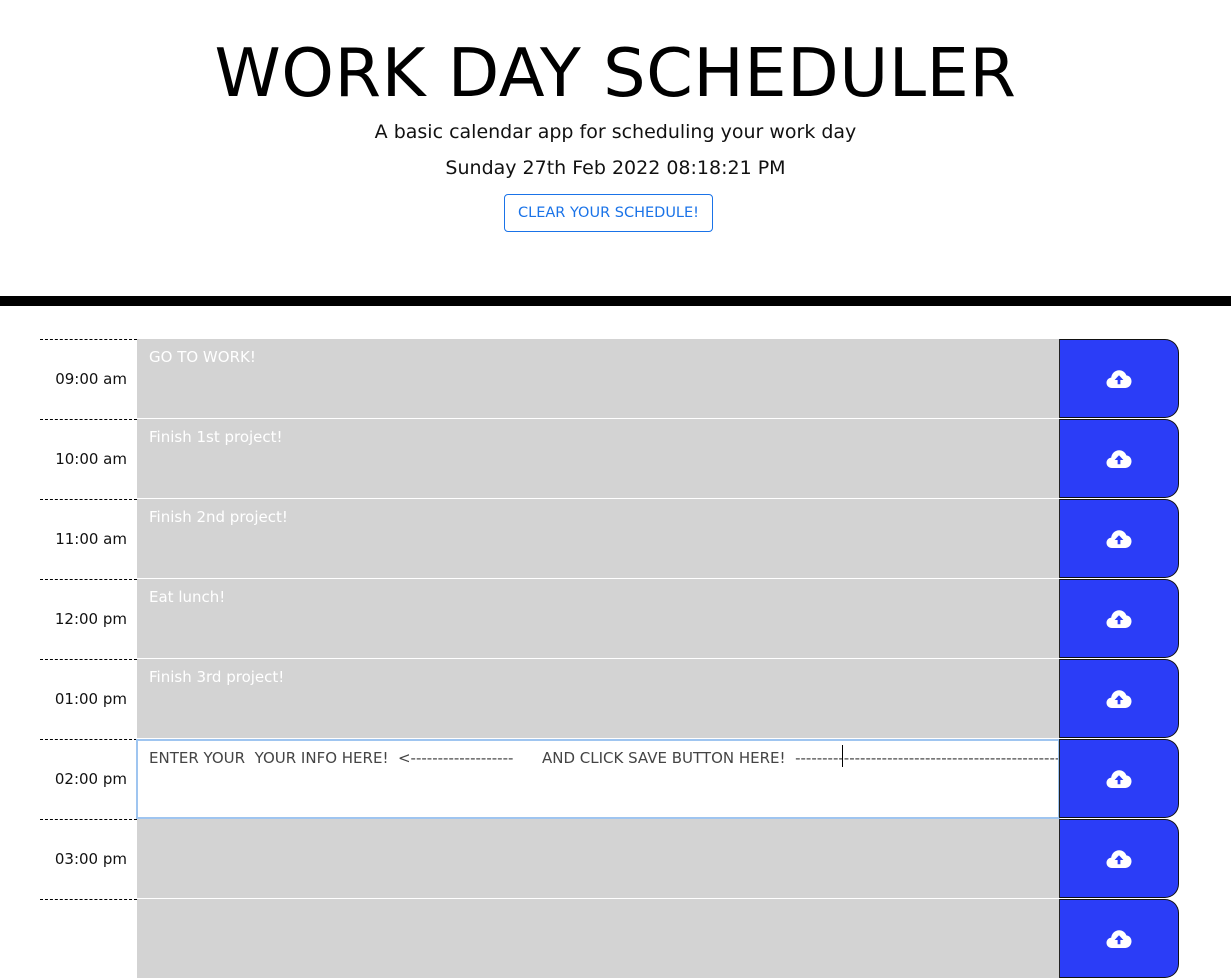 The width and height of the screenshot is (1231, 979). Describe the element at coordinates (88, 779) in the screenshot. I see `hour-label: 02:00 pm` at that location.